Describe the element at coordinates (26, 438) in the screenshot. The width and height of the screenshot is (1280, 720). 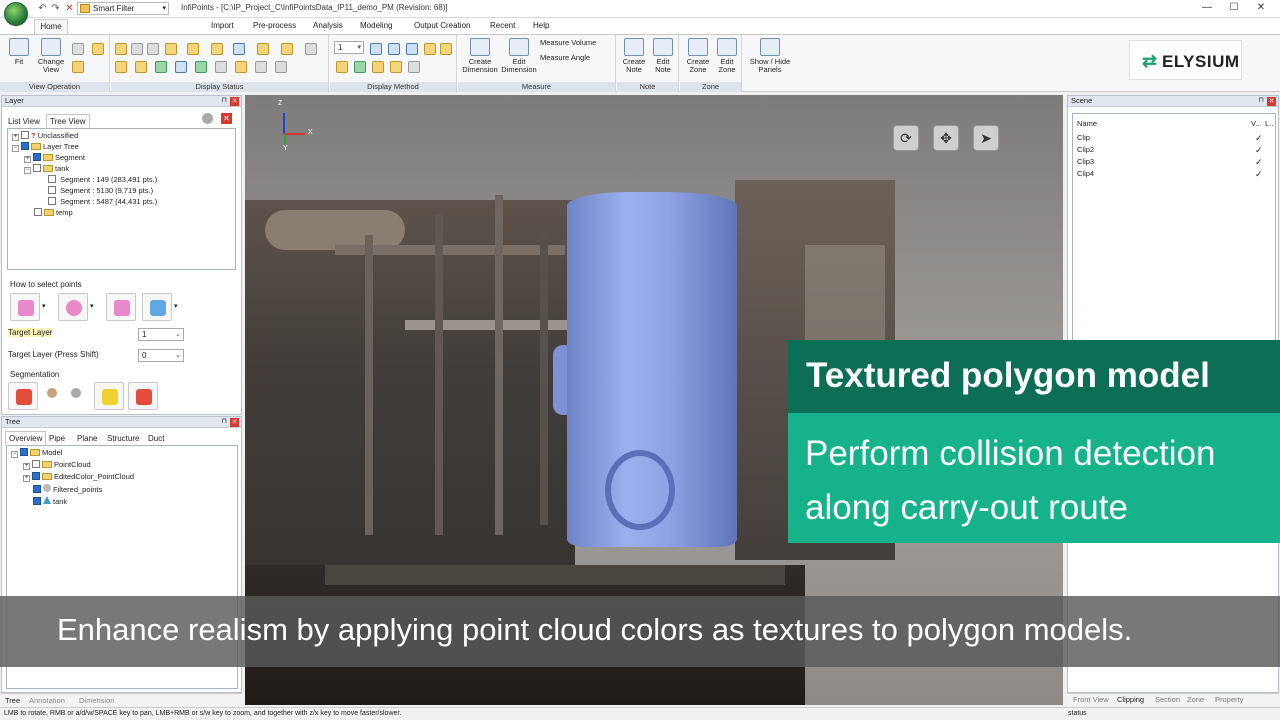
I see `tab-overview: Overview` at that location.